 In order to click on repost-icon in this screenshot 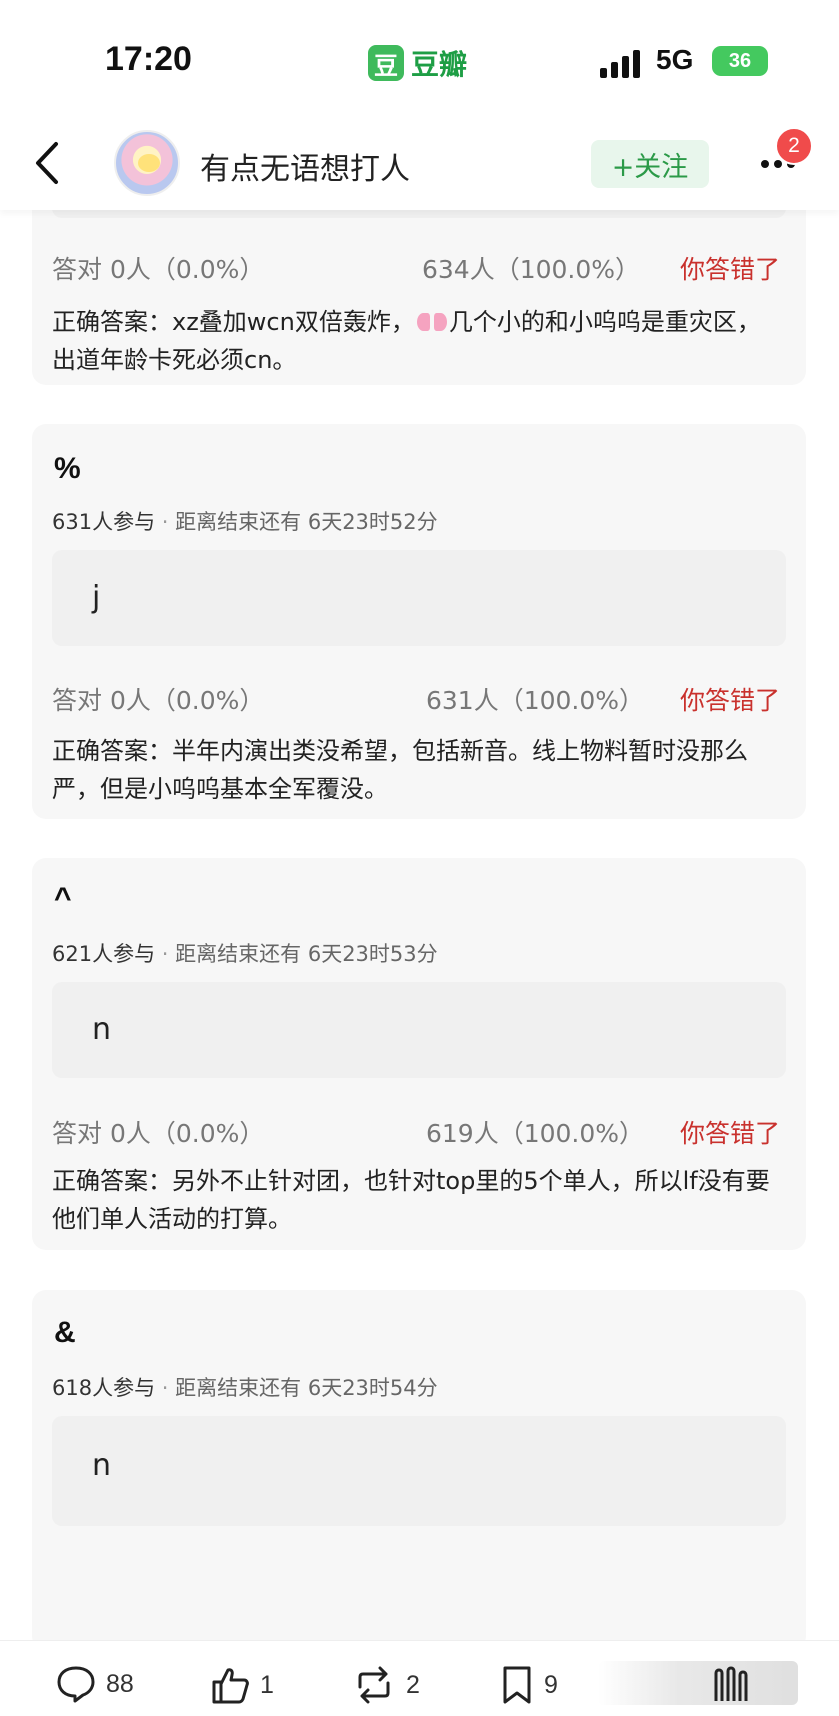, I will do `click(374, 1685)`.